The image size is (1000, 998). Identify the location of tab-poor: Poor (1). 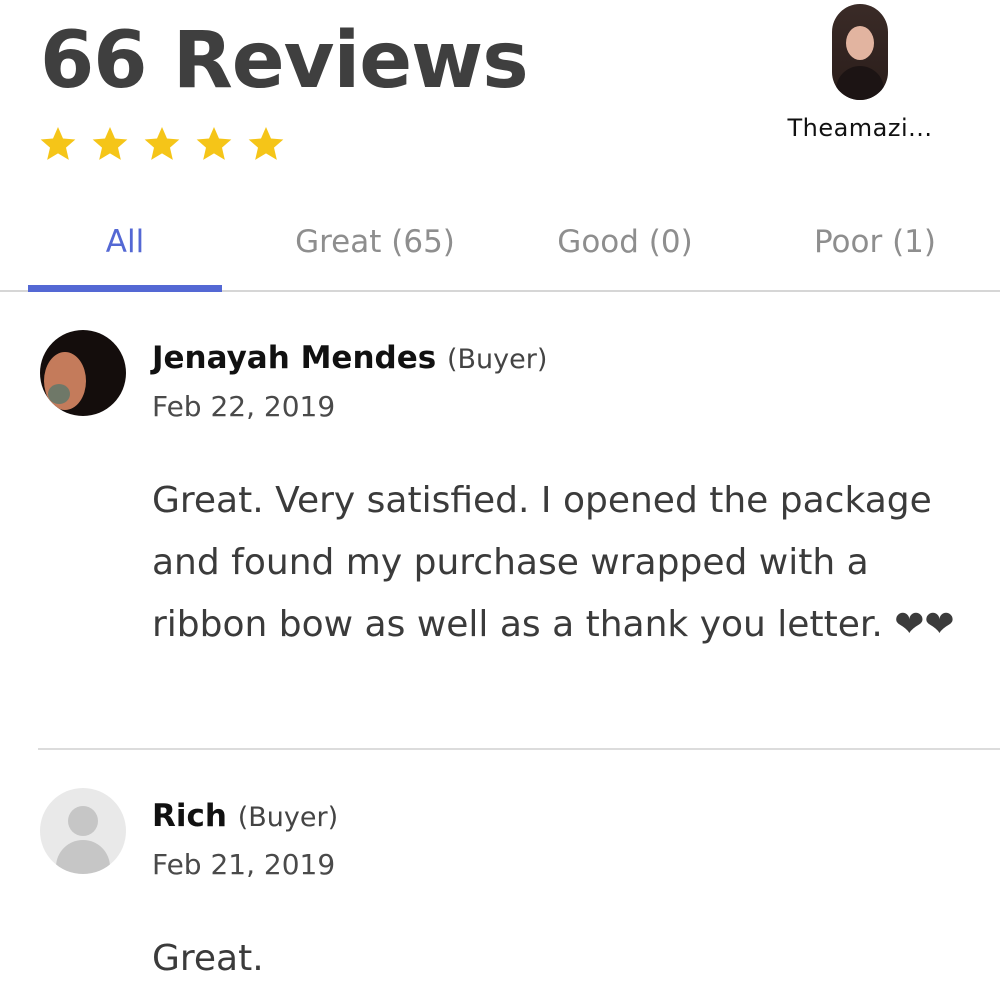
(875, 242).